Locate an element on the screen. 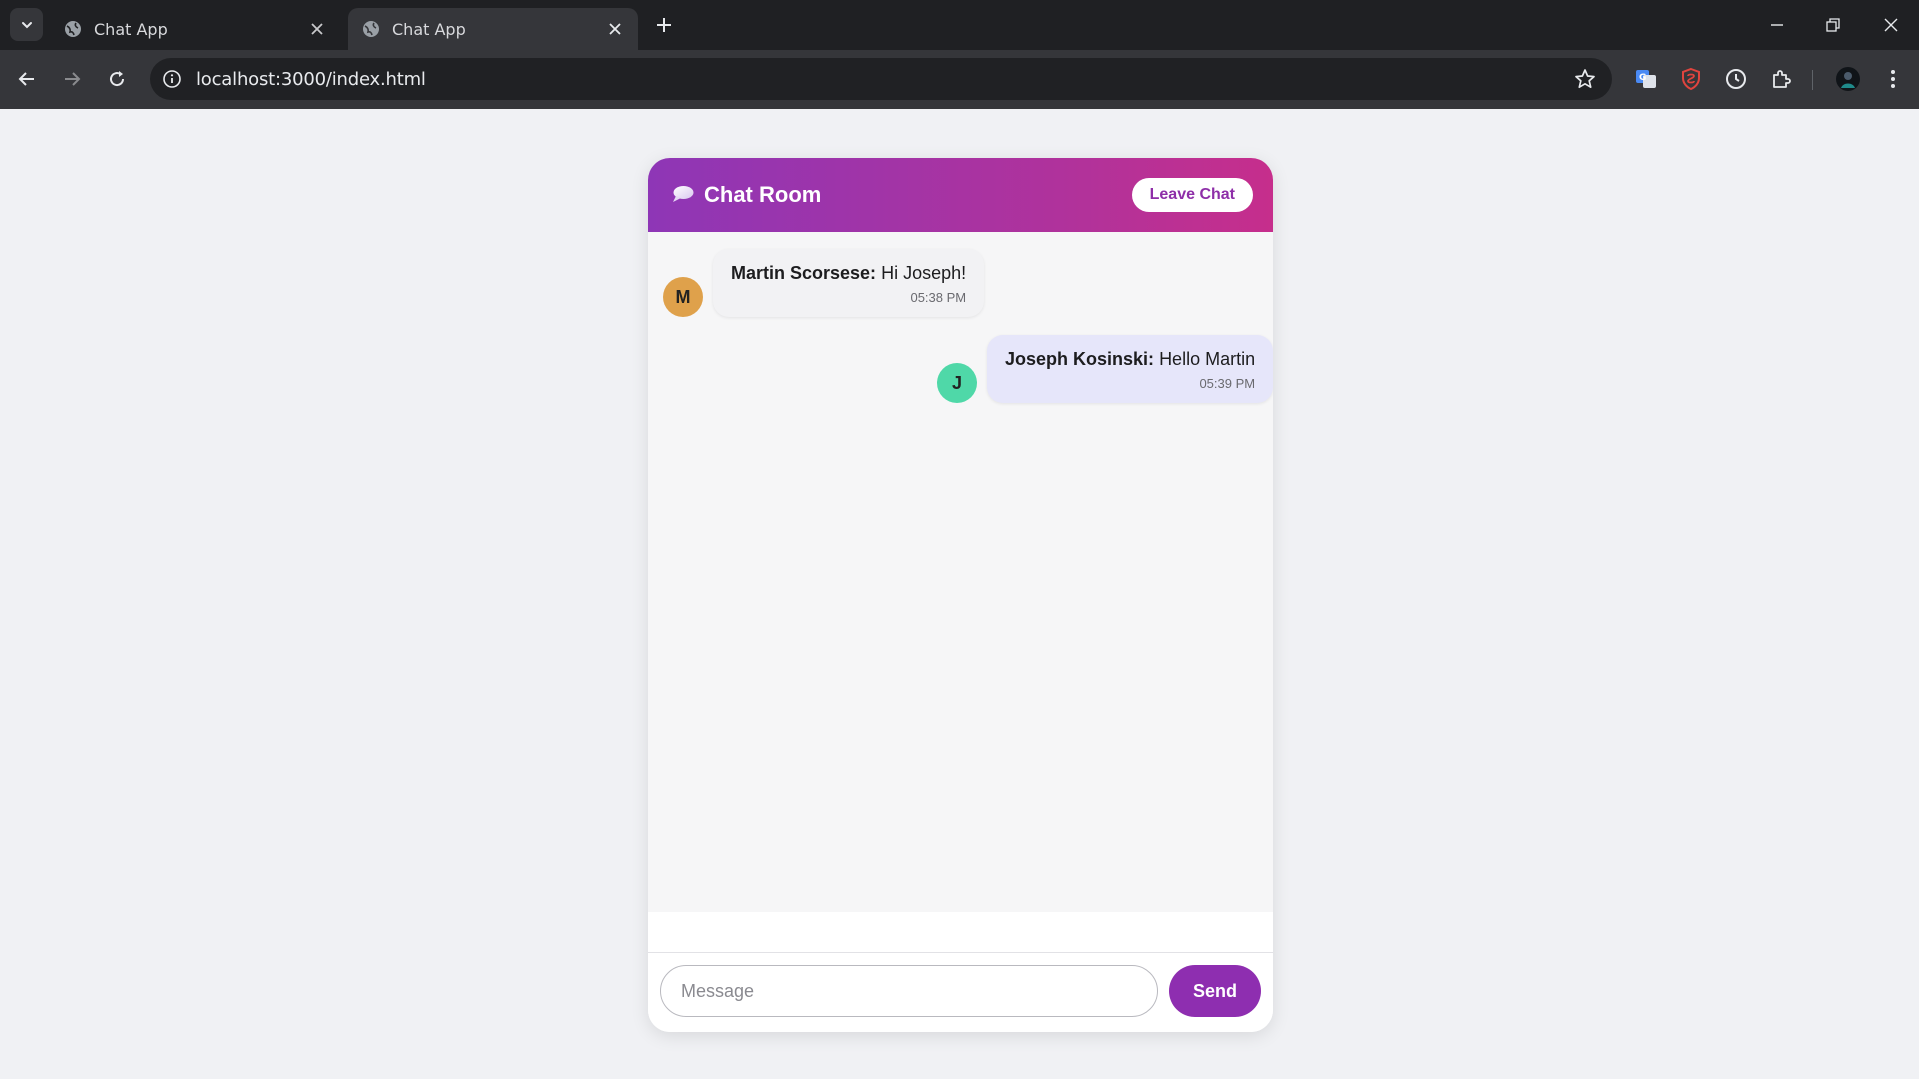 This screenshot has height=1079, width=1919. url-text: localhost:3000/index.html is located at coordinates (311, 79).